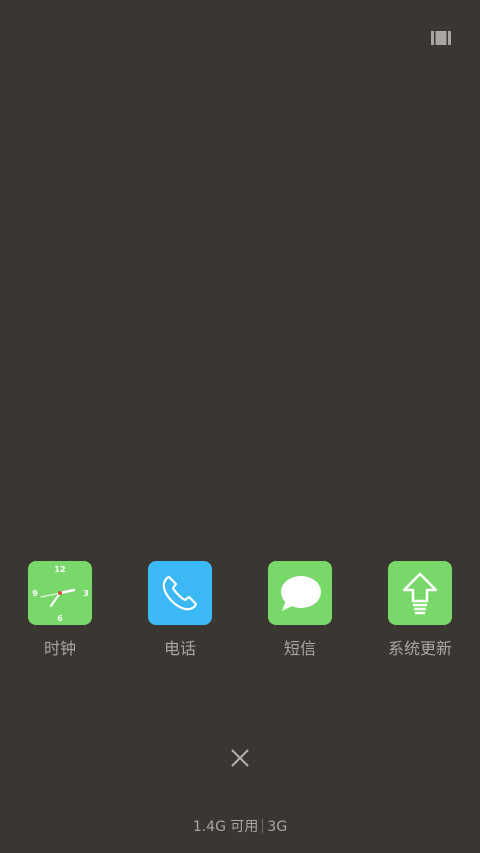  I want to click on app-messages: 短信, so click(300, 610).